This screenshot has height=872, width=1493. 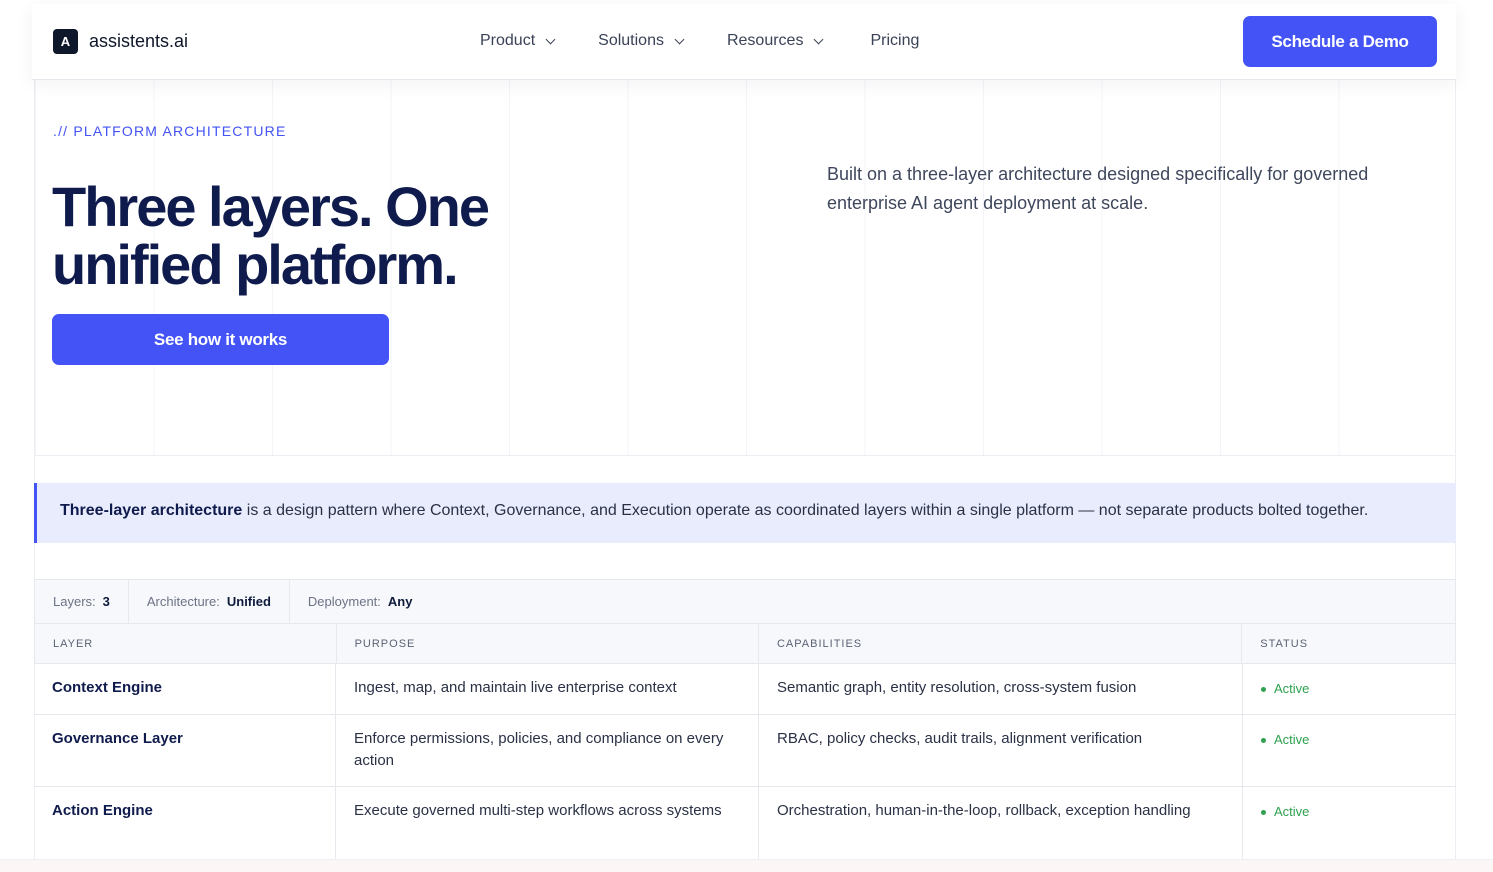 I want to click on column-header-capabilities: CAPABILITIES, so click(x=1001, y=643).